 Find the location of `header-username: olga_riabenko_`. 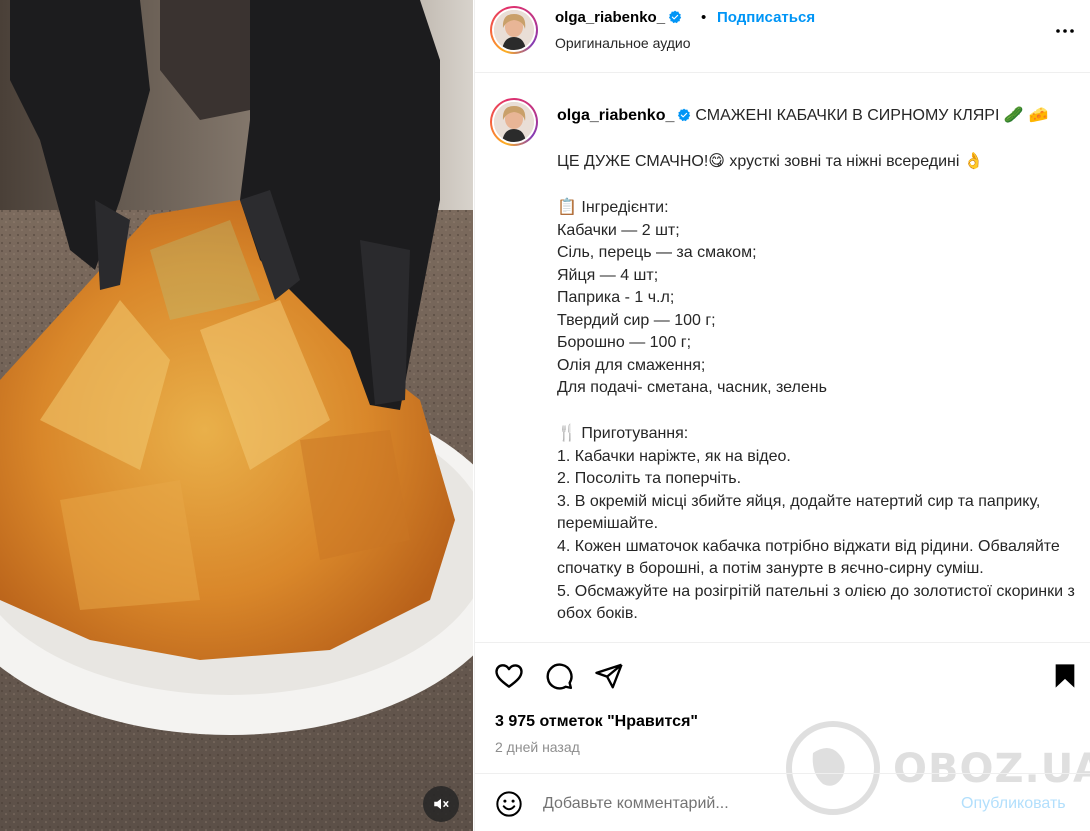

header-username: olga_riabenko_ is located at coordinates (610, 17).